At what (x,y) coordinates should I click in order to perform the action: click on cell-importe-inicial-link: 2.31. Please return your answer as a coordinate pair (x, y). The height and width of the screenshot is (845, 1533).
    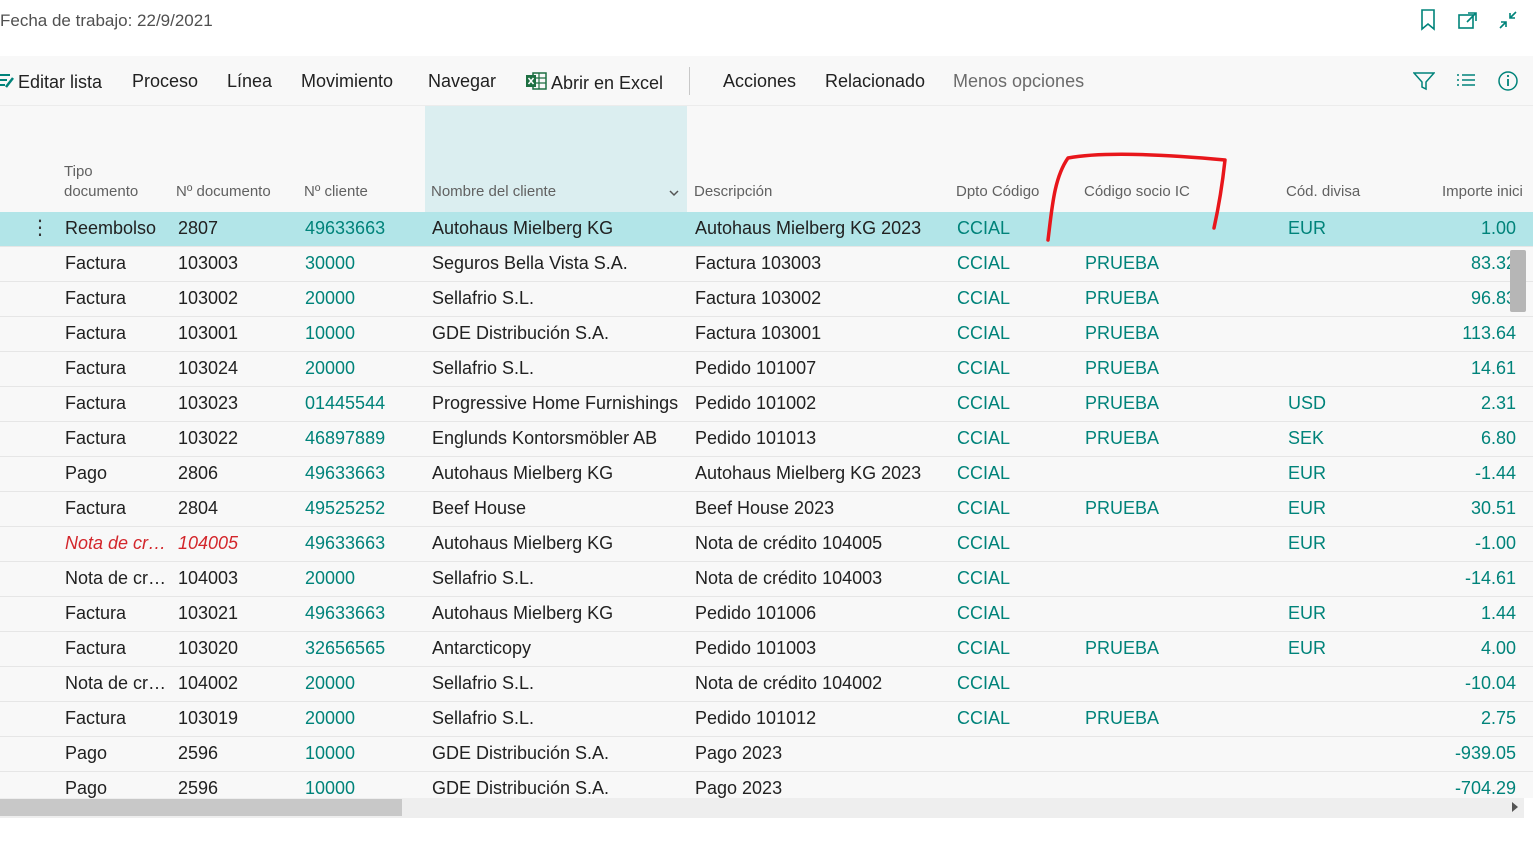
    Looking at the image, I should click on (1458, 403).